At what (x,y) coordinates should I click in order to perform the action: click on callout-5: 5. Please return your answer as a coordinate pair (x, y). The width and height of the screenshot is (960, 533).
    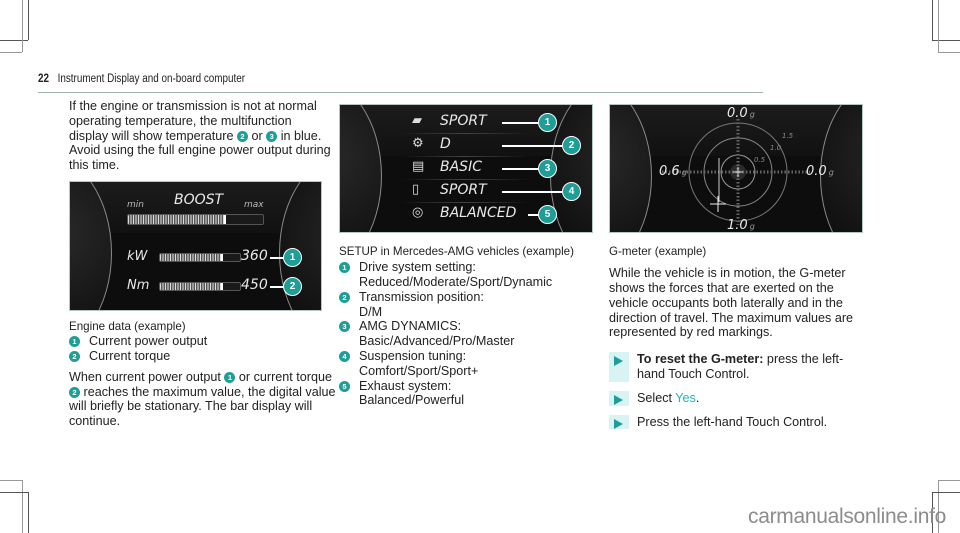
    Looking at the image, I should click on (547, 214).